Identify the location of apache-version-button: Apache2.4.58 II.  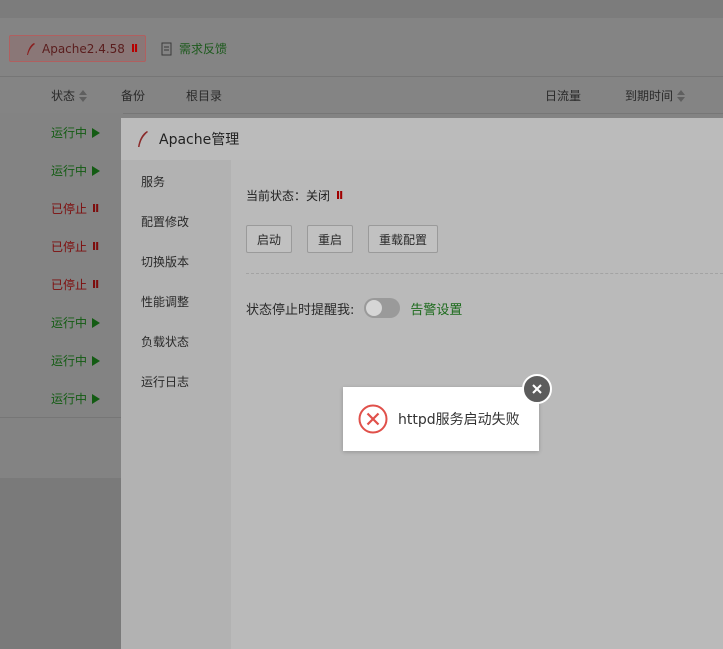
(77, 48).